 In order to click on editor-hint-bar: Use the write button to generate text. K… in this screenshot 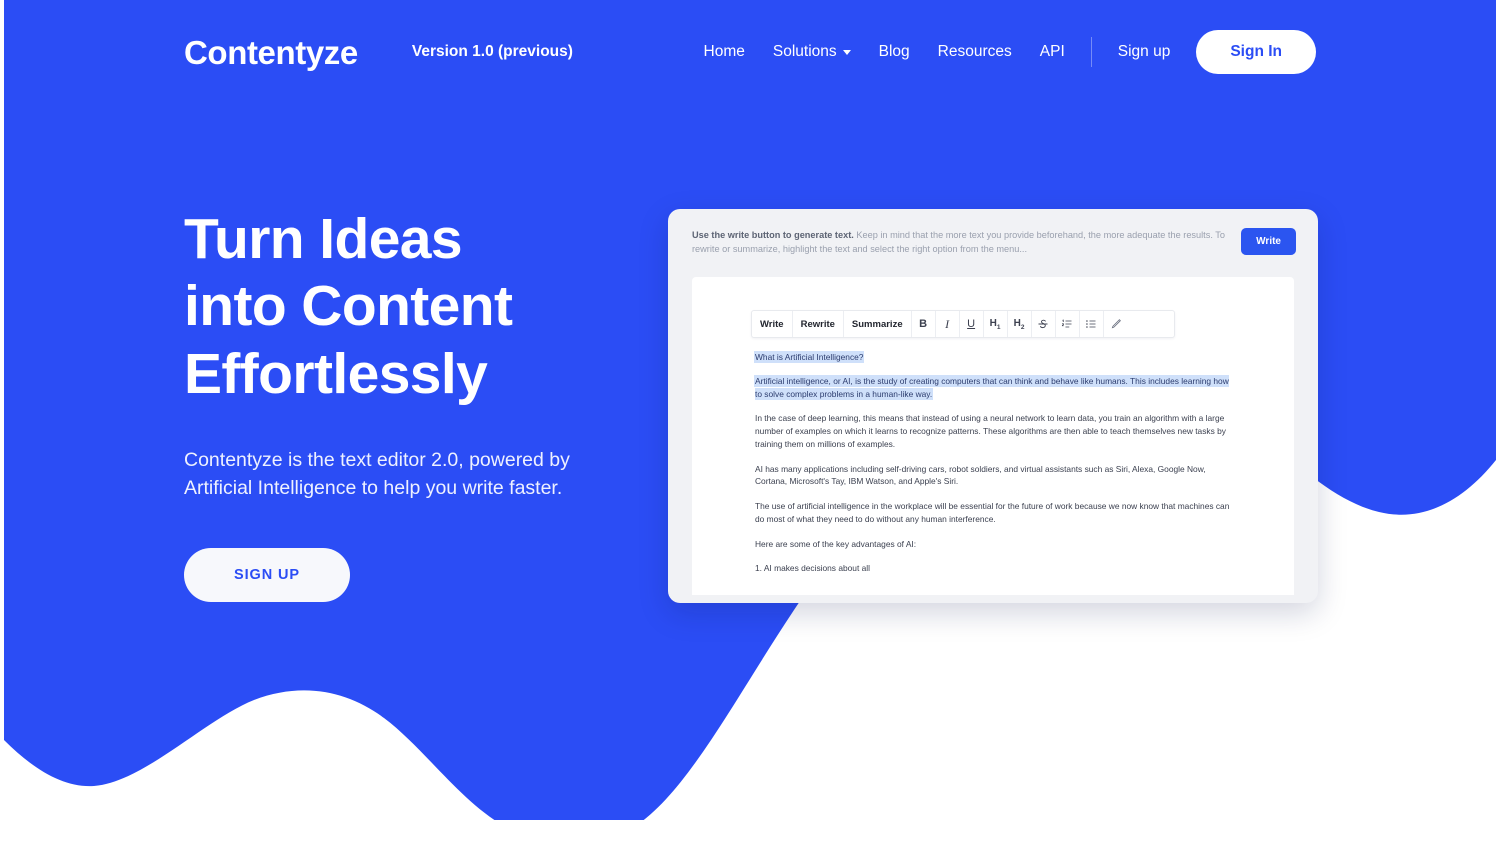, I will do `click(993, 240)`.